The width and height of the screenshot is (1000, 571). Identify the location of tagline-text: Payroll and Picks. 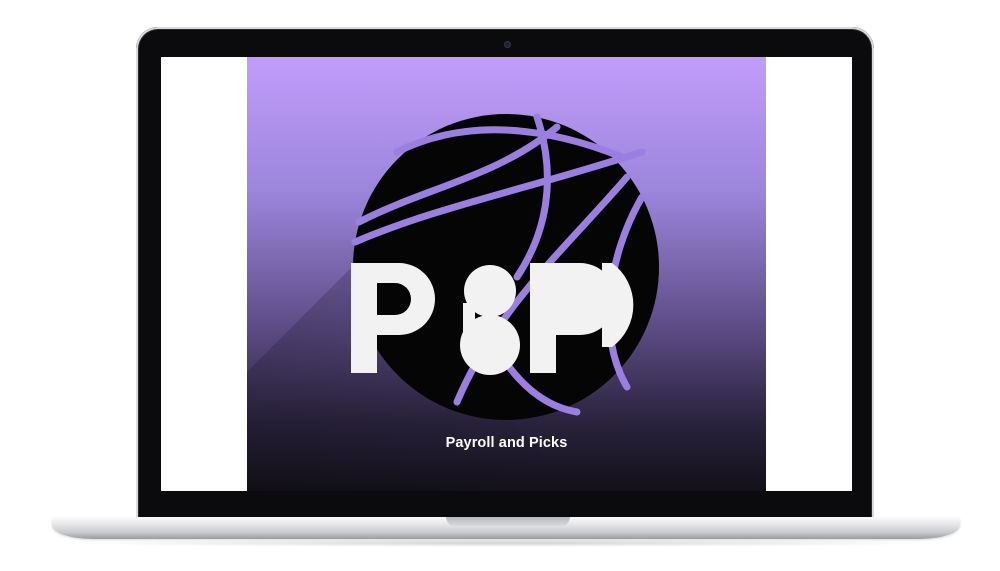
(506, 443).